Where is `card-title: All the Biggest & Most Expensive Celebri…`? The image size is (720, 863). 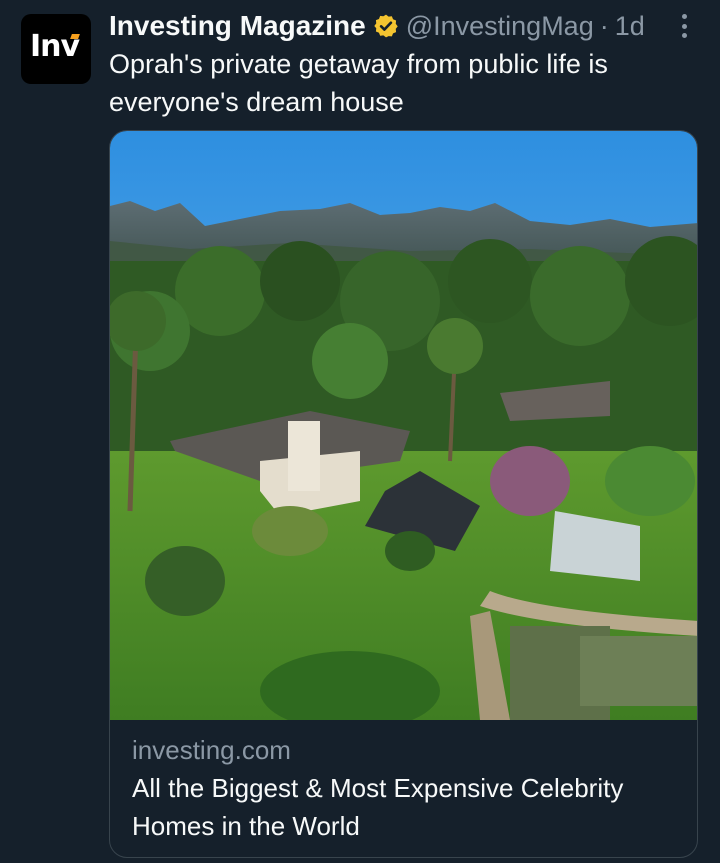 card-title: All the Biggest & Most Expensive Celebri… is located at coordinates (407, 807).